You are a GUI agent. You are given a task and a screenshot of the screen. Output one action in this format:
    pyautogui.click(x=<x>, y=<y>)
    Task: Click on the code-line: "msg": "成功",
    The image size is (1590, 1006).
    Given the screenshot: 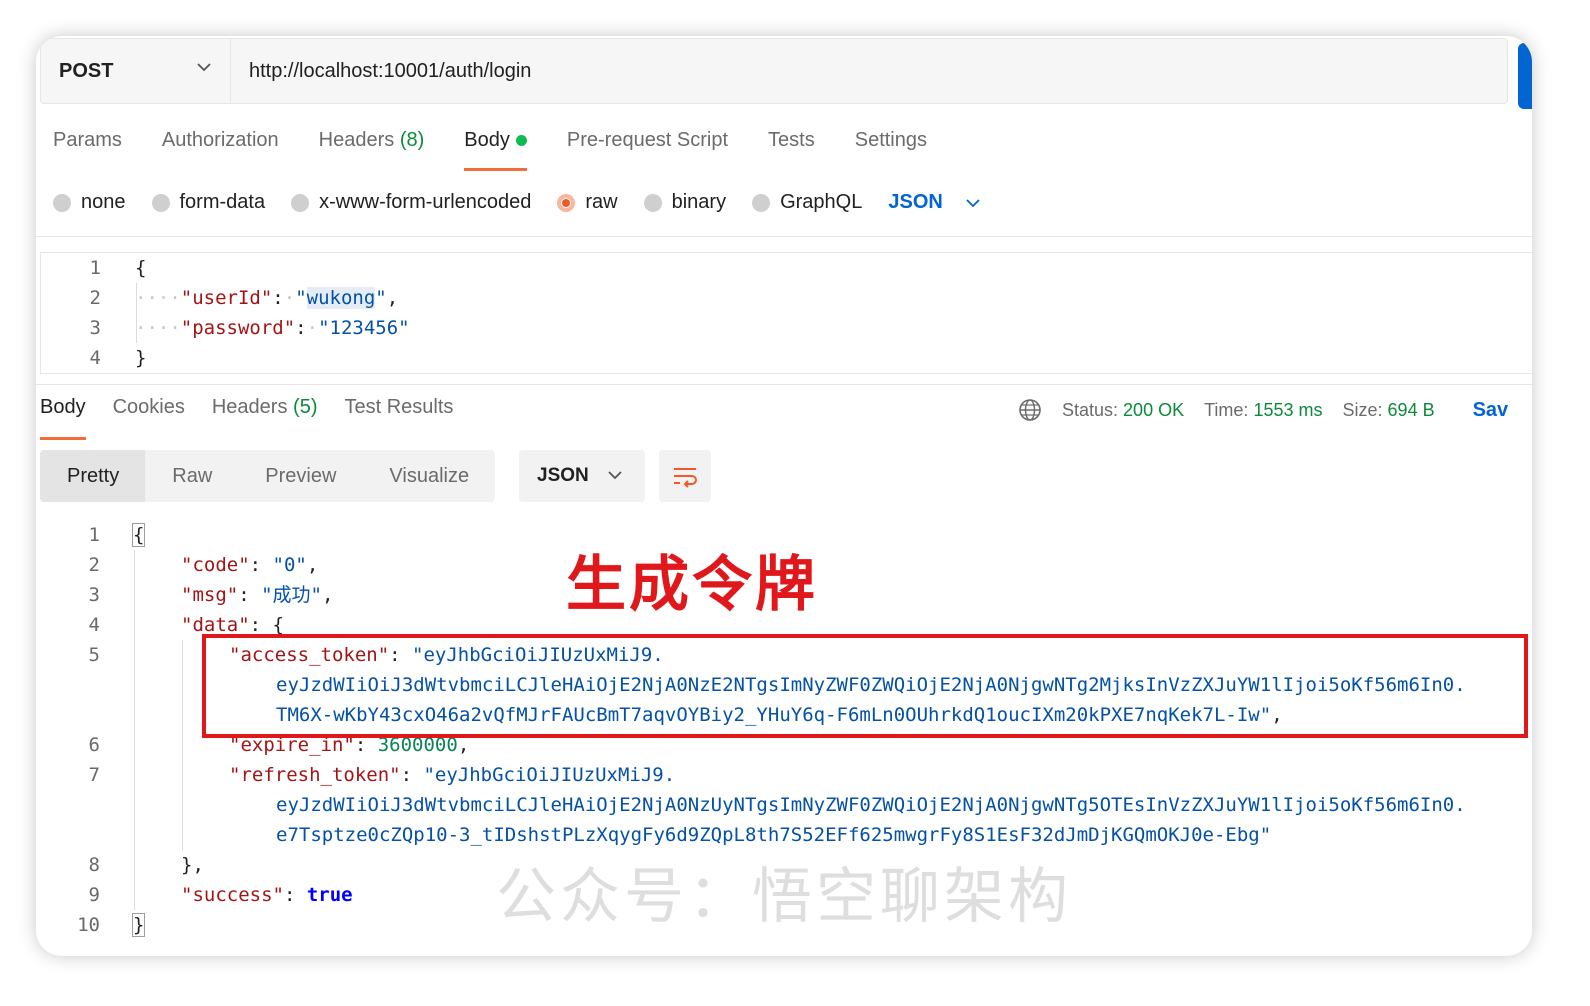 What is the action you would take?
    pyautogui.click(x=257, y=595)
    